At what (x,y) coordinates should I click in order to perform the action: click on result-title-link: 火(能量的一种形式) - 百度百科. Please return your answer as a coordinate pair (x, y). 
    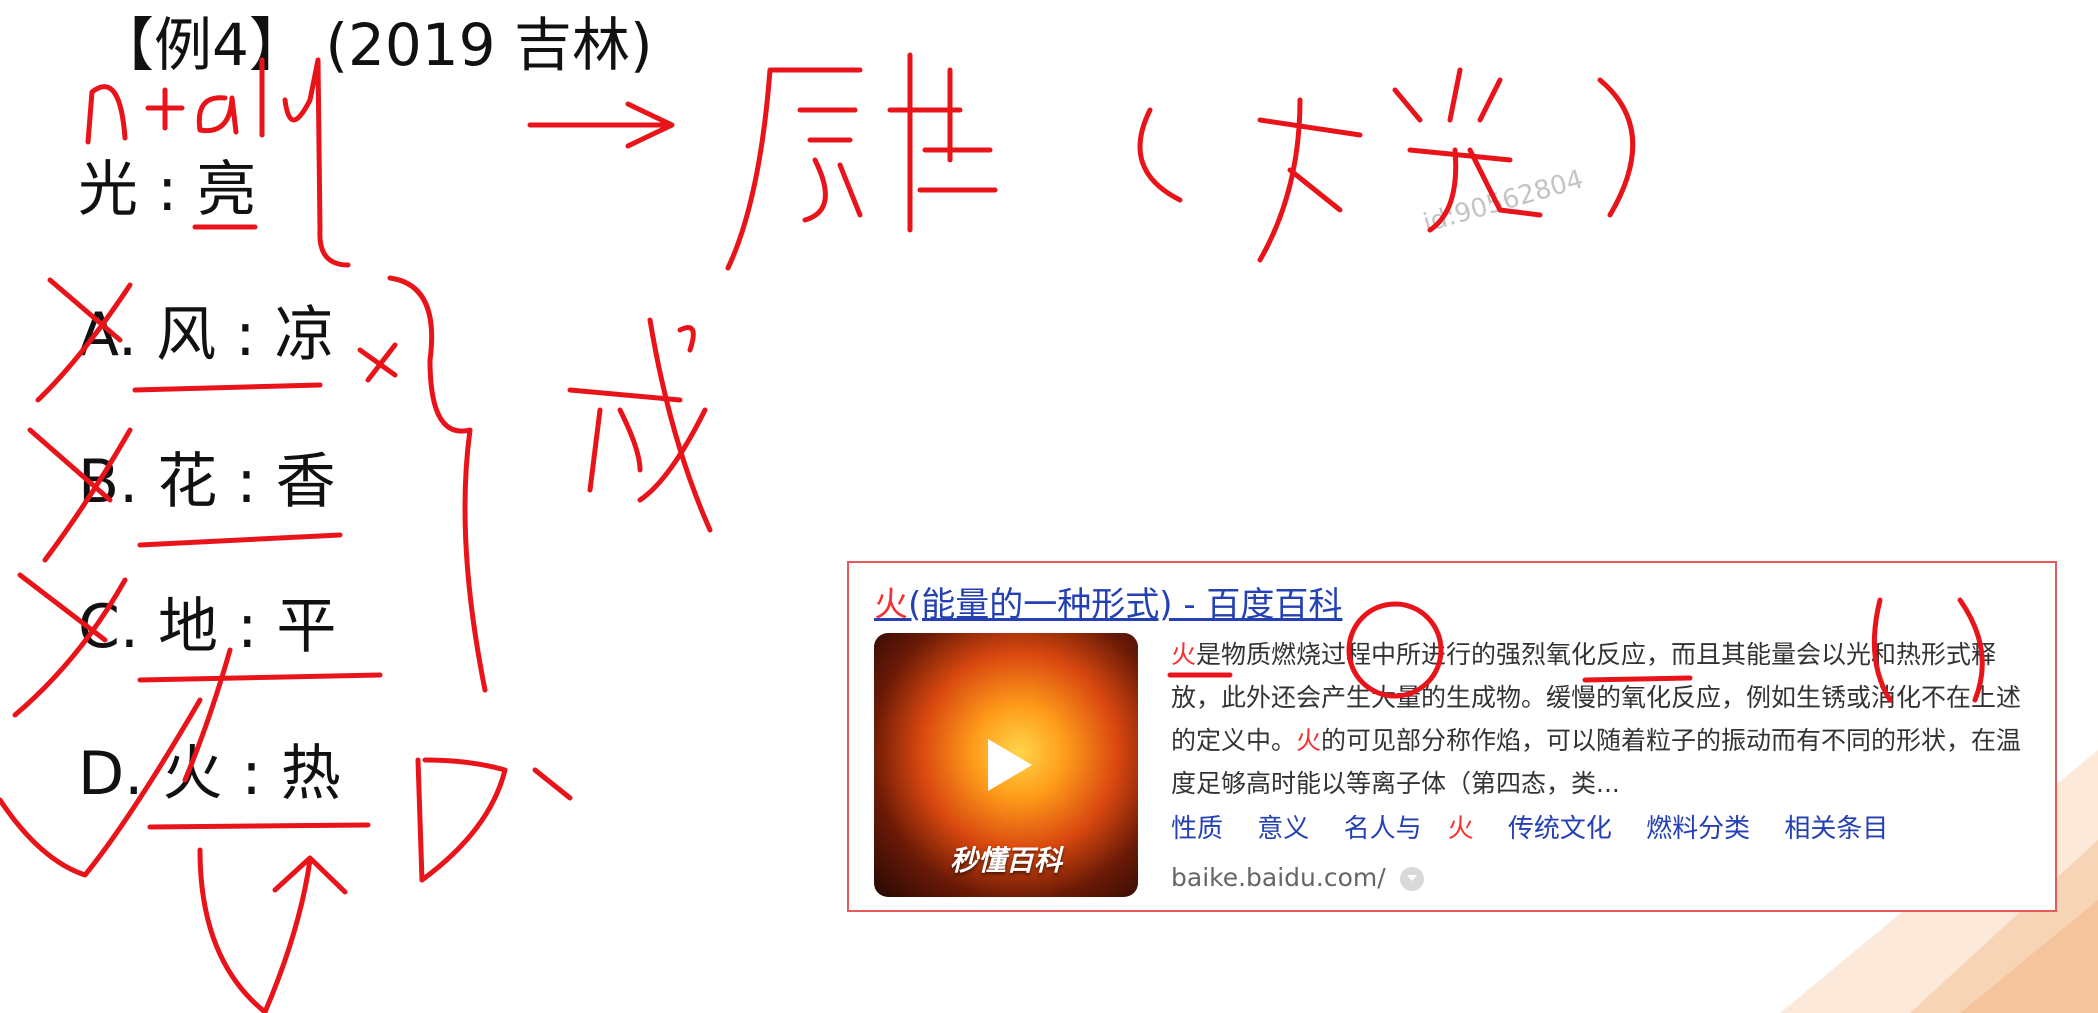
    Looking at the image, I should click on (1108, 601).